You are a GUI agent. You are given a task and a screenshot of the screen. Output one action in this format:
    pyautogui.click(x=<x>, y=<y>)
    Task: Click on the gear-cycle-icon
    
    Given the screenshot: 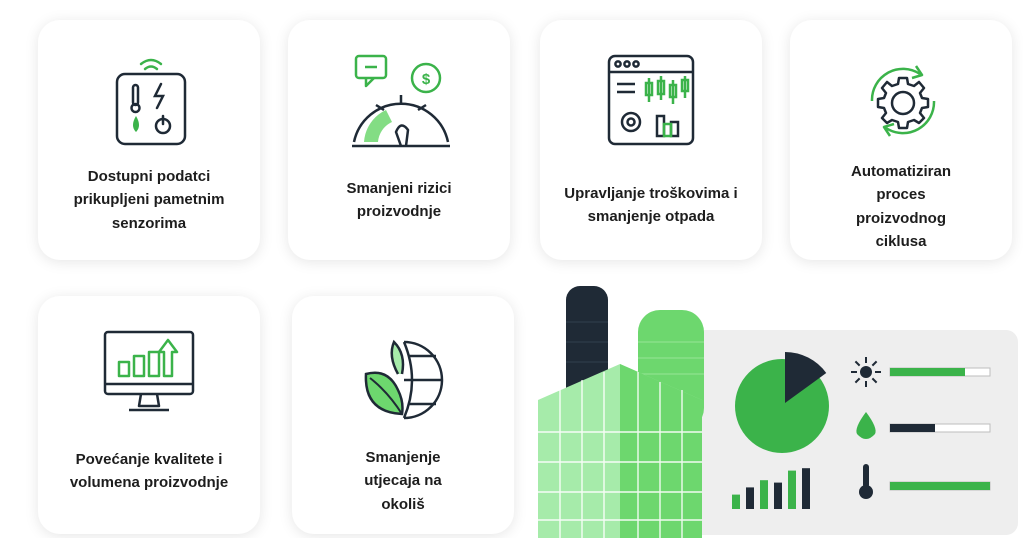 What is the action you would take?
    pyautogui.click(x=903, y=101)
    